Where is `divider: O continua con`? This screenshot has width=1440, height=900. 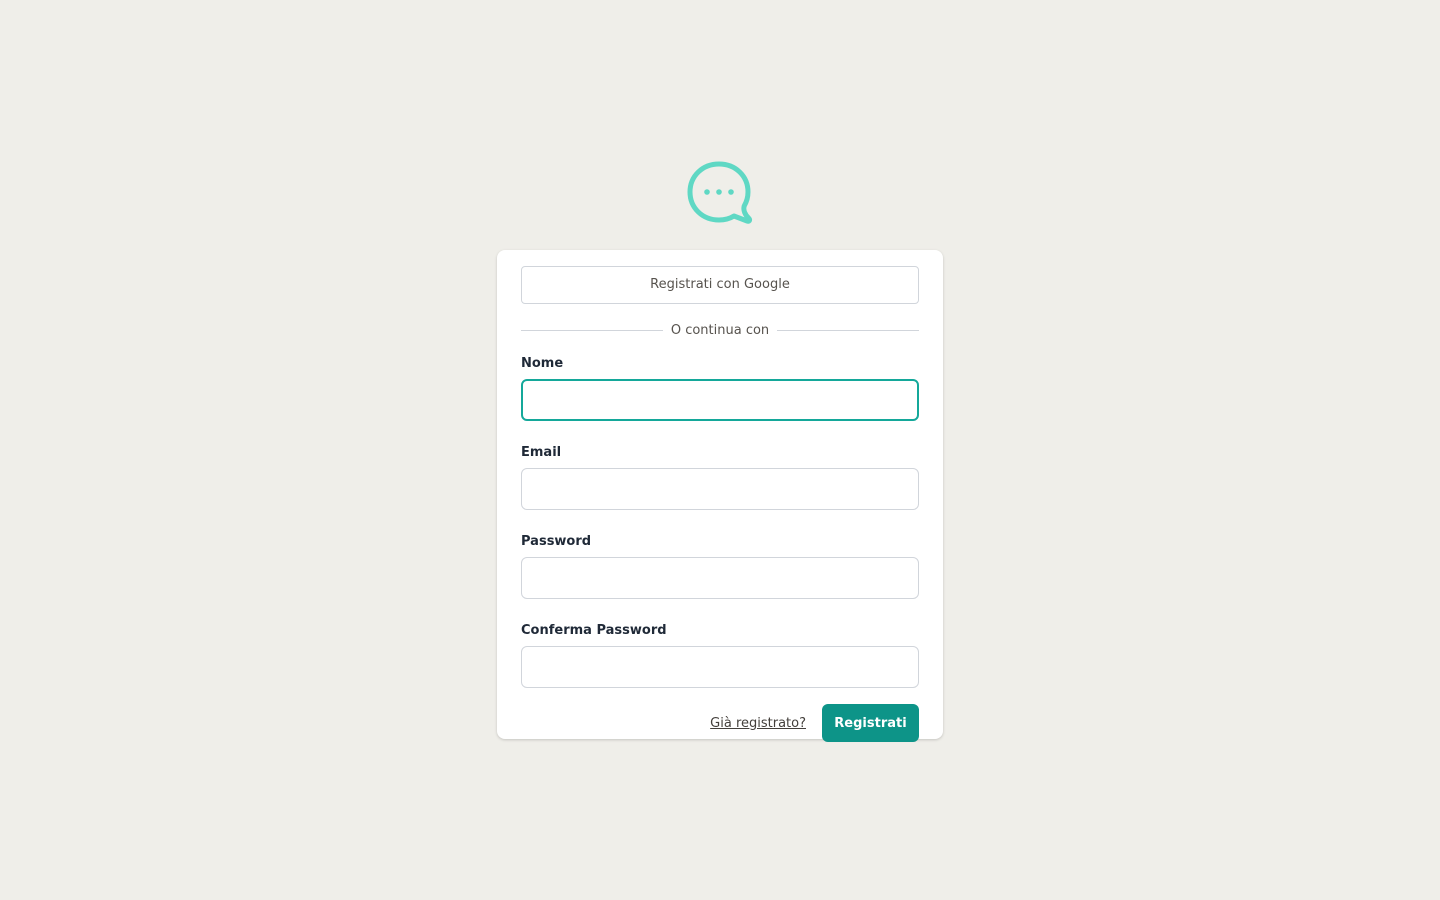
divider: O continua con is located at coordinates (720, 330).